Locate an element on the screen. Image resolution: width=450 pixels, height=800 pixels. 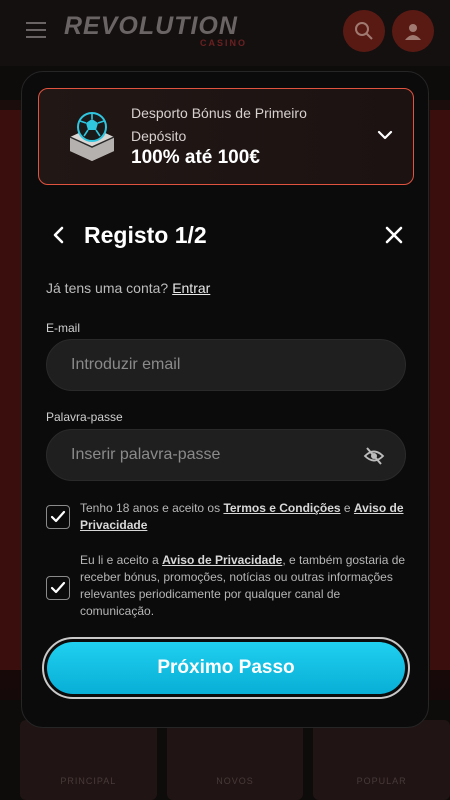
password-field is located at coordinates (226, 455).